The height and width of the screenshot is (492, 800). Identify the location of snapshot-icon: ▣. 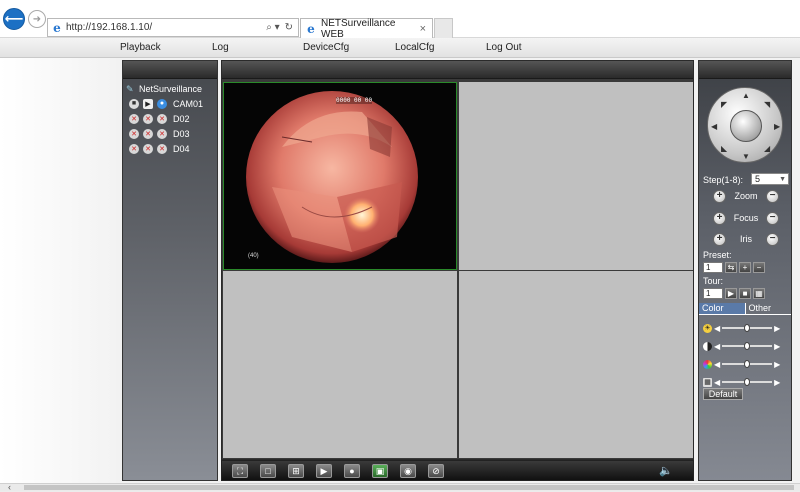
(380, 471).